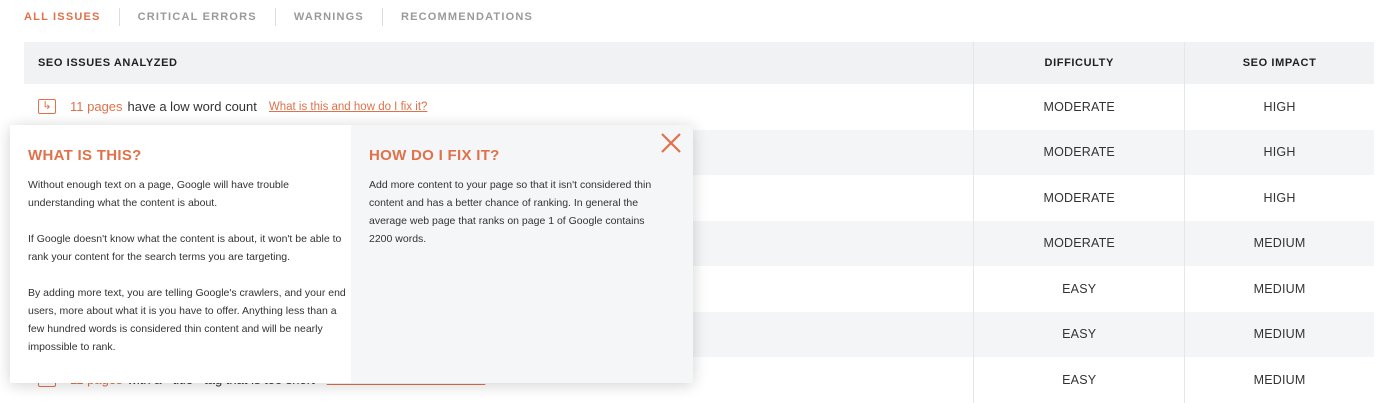 This screenshot has height=403, width=1379. What do you see at coordinates (671, 143) in the screenshot?
I see `close-icon` at bounding box center [671, 143].